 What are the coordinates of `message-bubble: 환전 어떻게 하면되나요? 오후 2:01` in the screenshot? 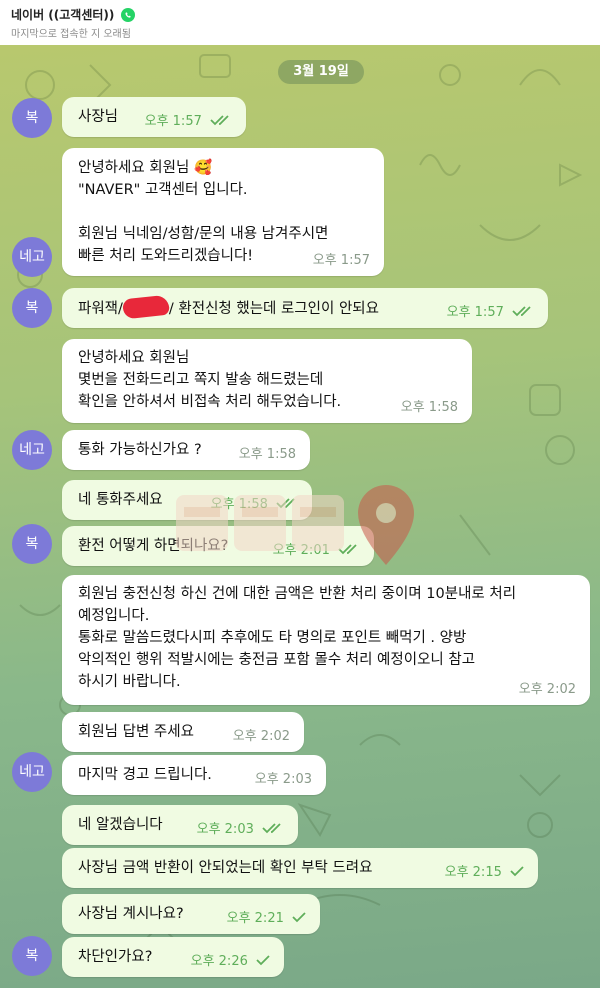 It's located at (218, 546).